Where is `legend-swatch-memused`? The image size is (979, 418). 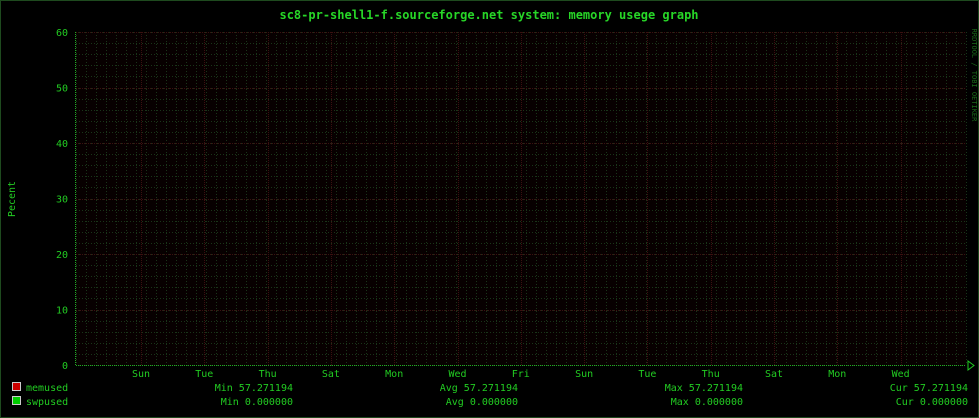 legend-swatch-memused is located at coordinates (16, 386).